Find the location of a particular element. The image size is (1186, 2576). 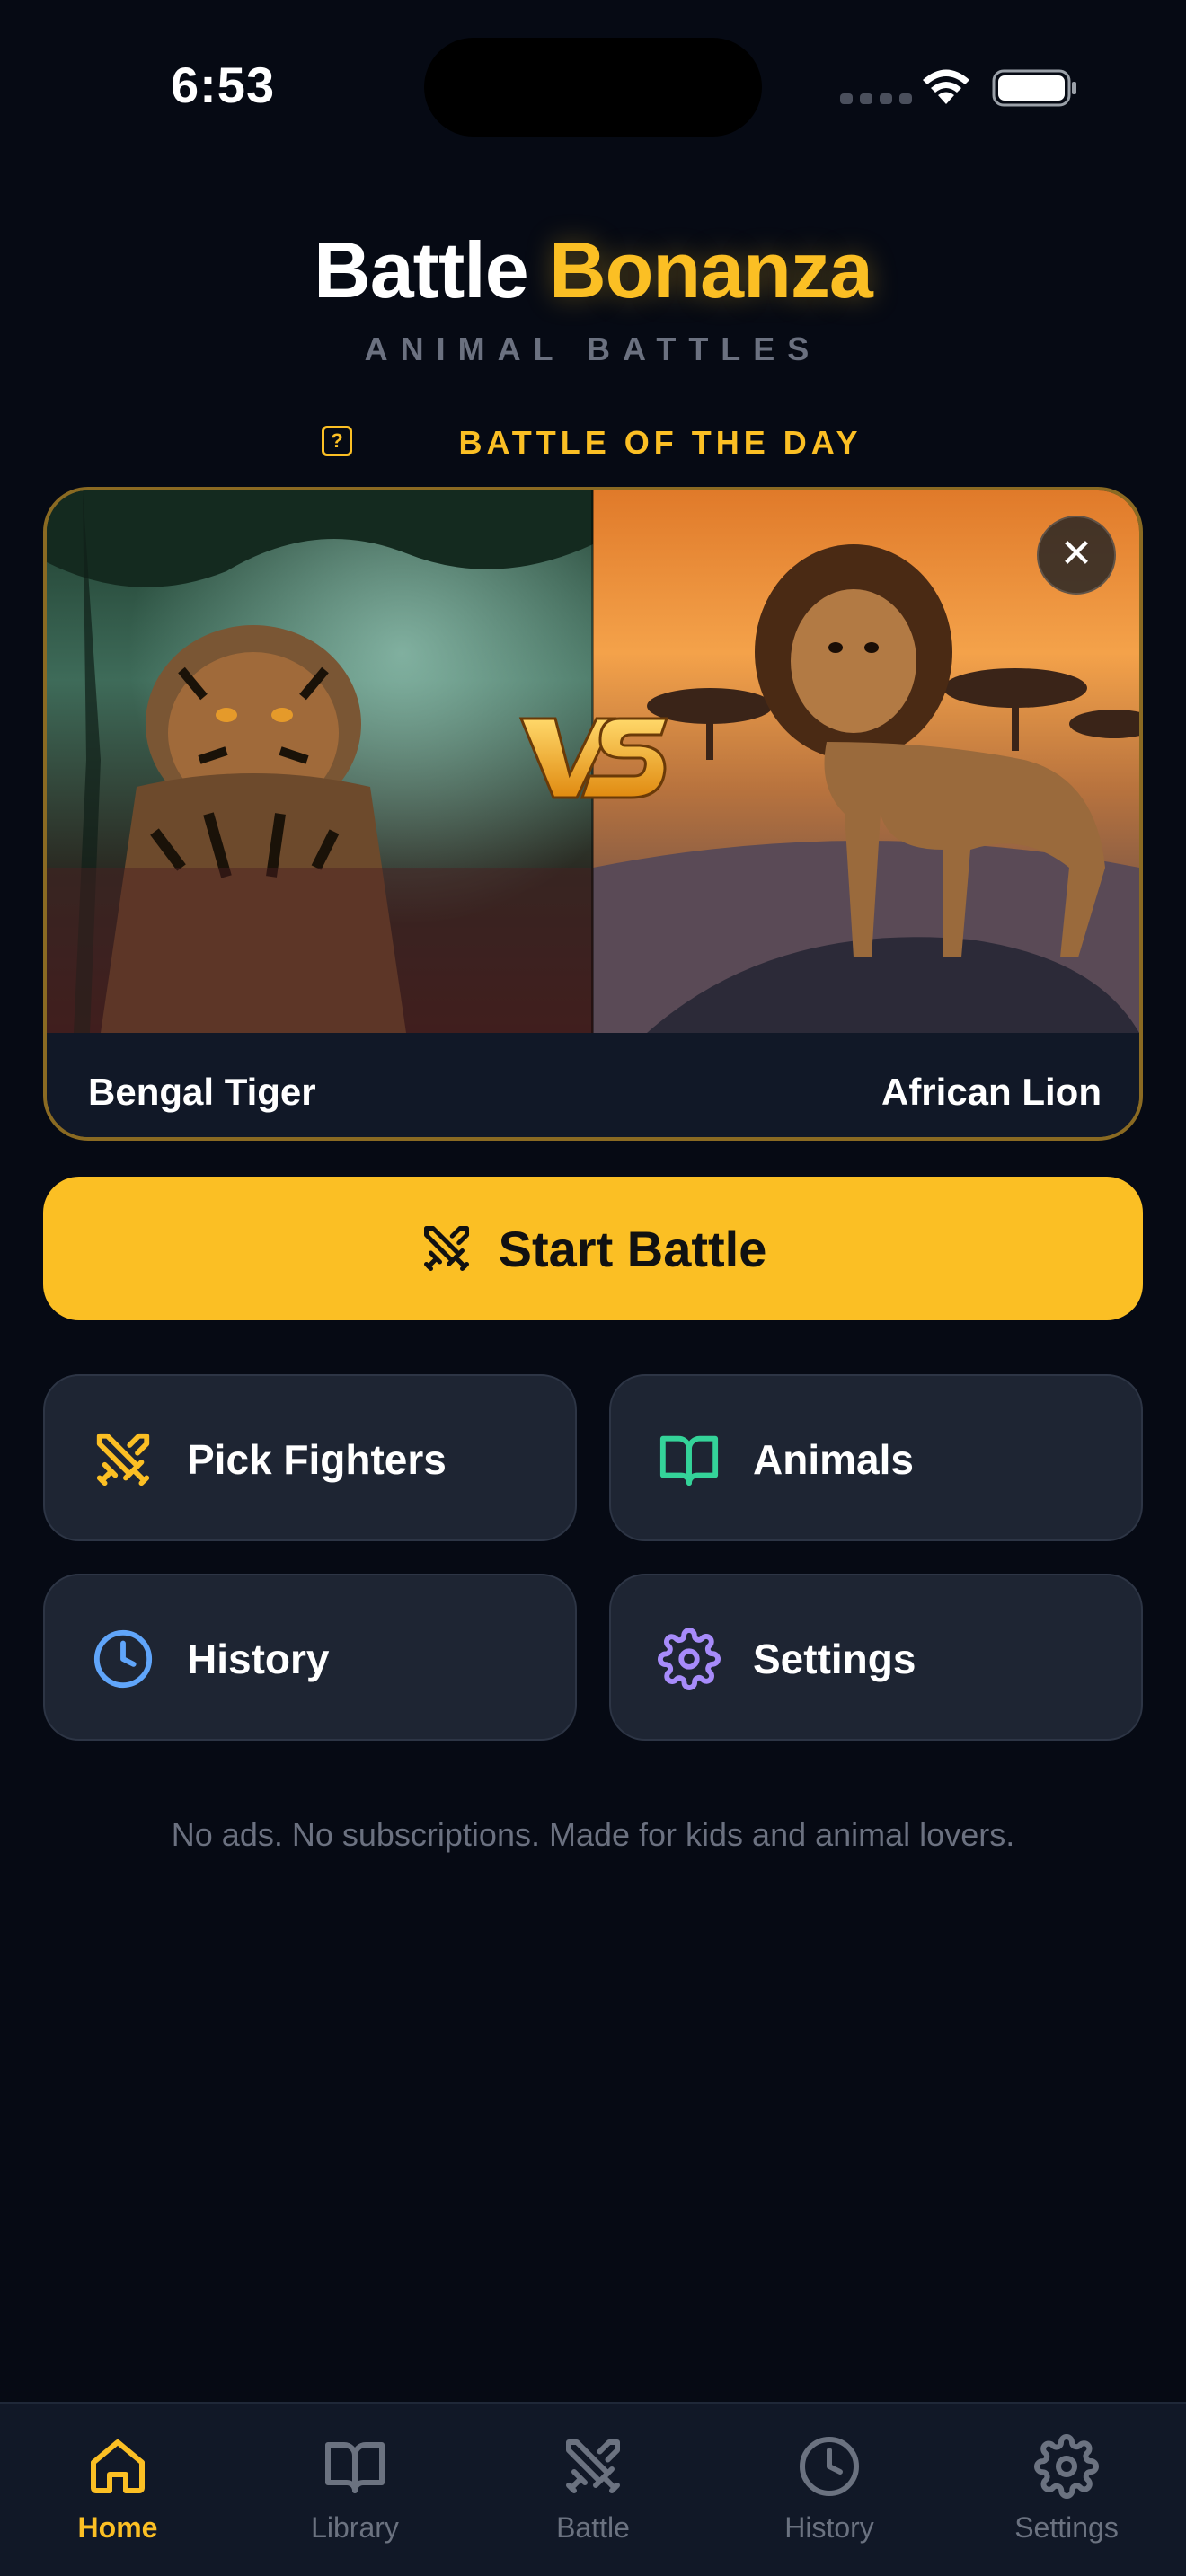

tab-history-label: History is located at coordinates (829, 2527).